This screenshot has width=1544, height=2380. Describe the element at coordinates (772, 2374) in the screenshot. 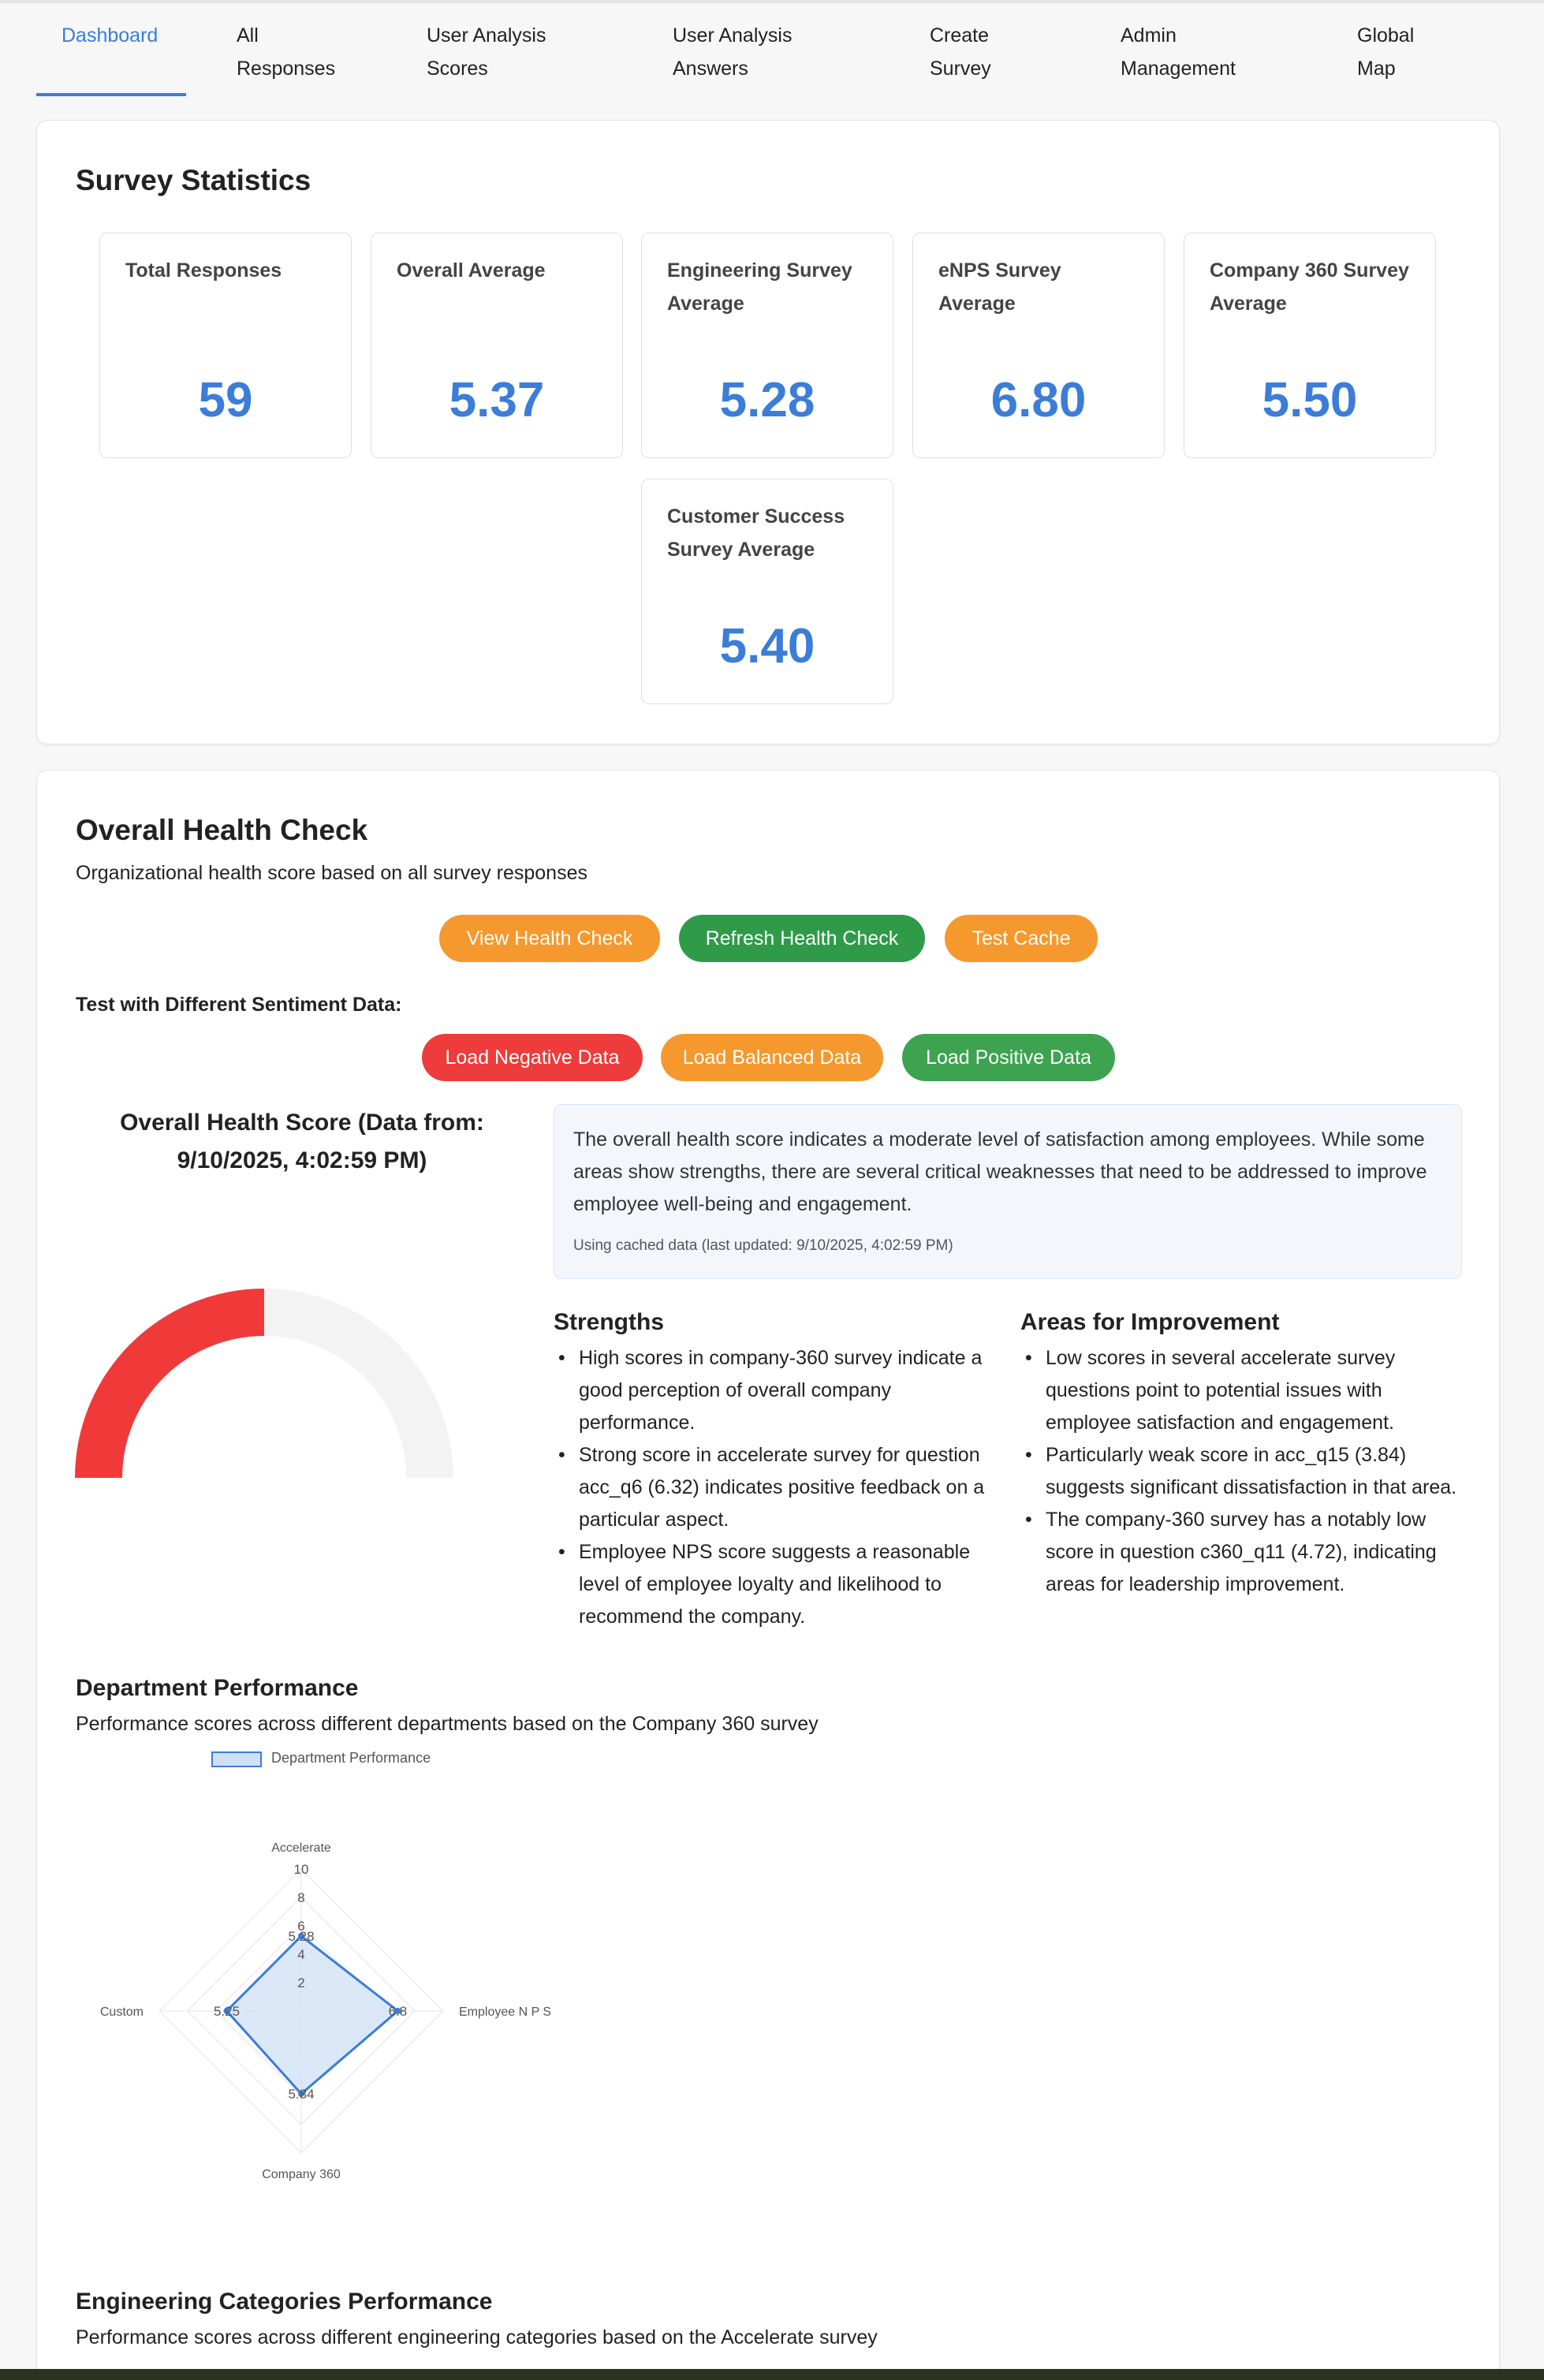

I see `desktop-background-strip` at that location.